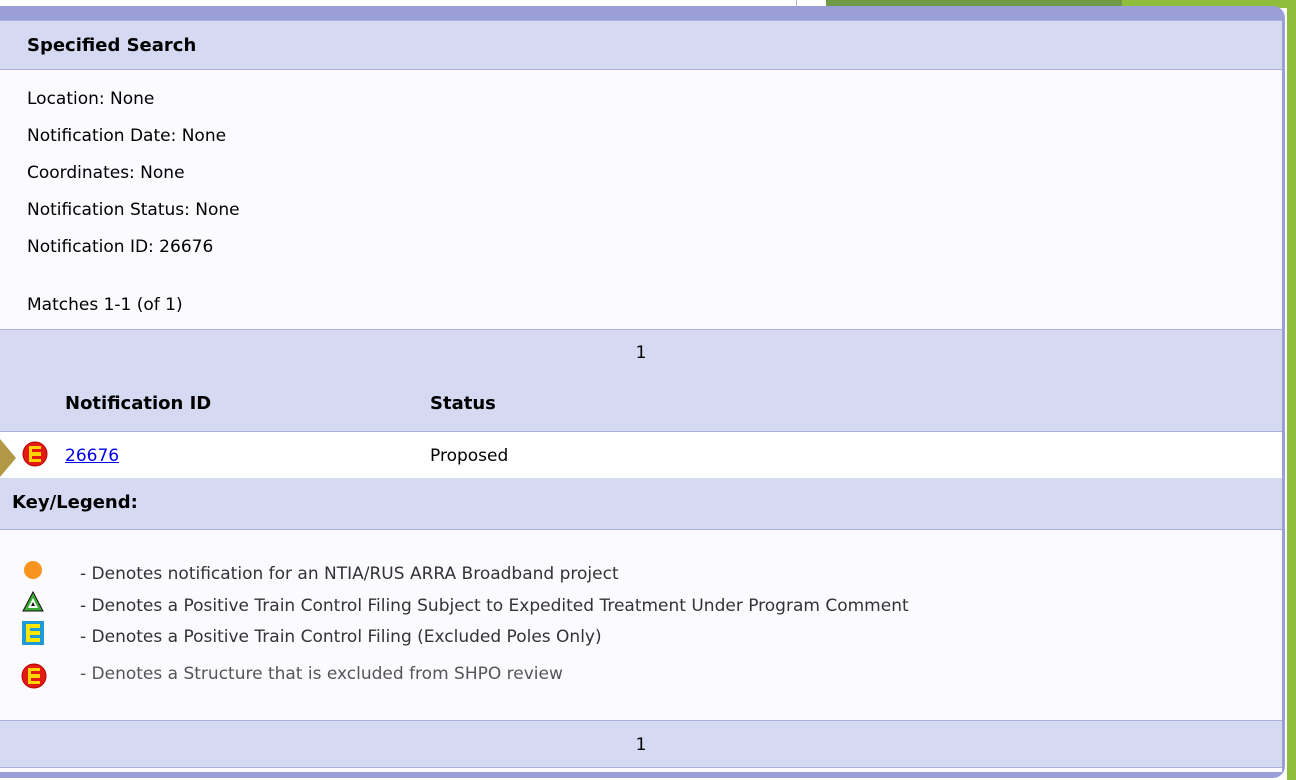 The width and height of the screenshot is (1296, 780). Describe the element at coordinates (33, 570) in the screenshot. I see `orange-circle-icon` at that location.